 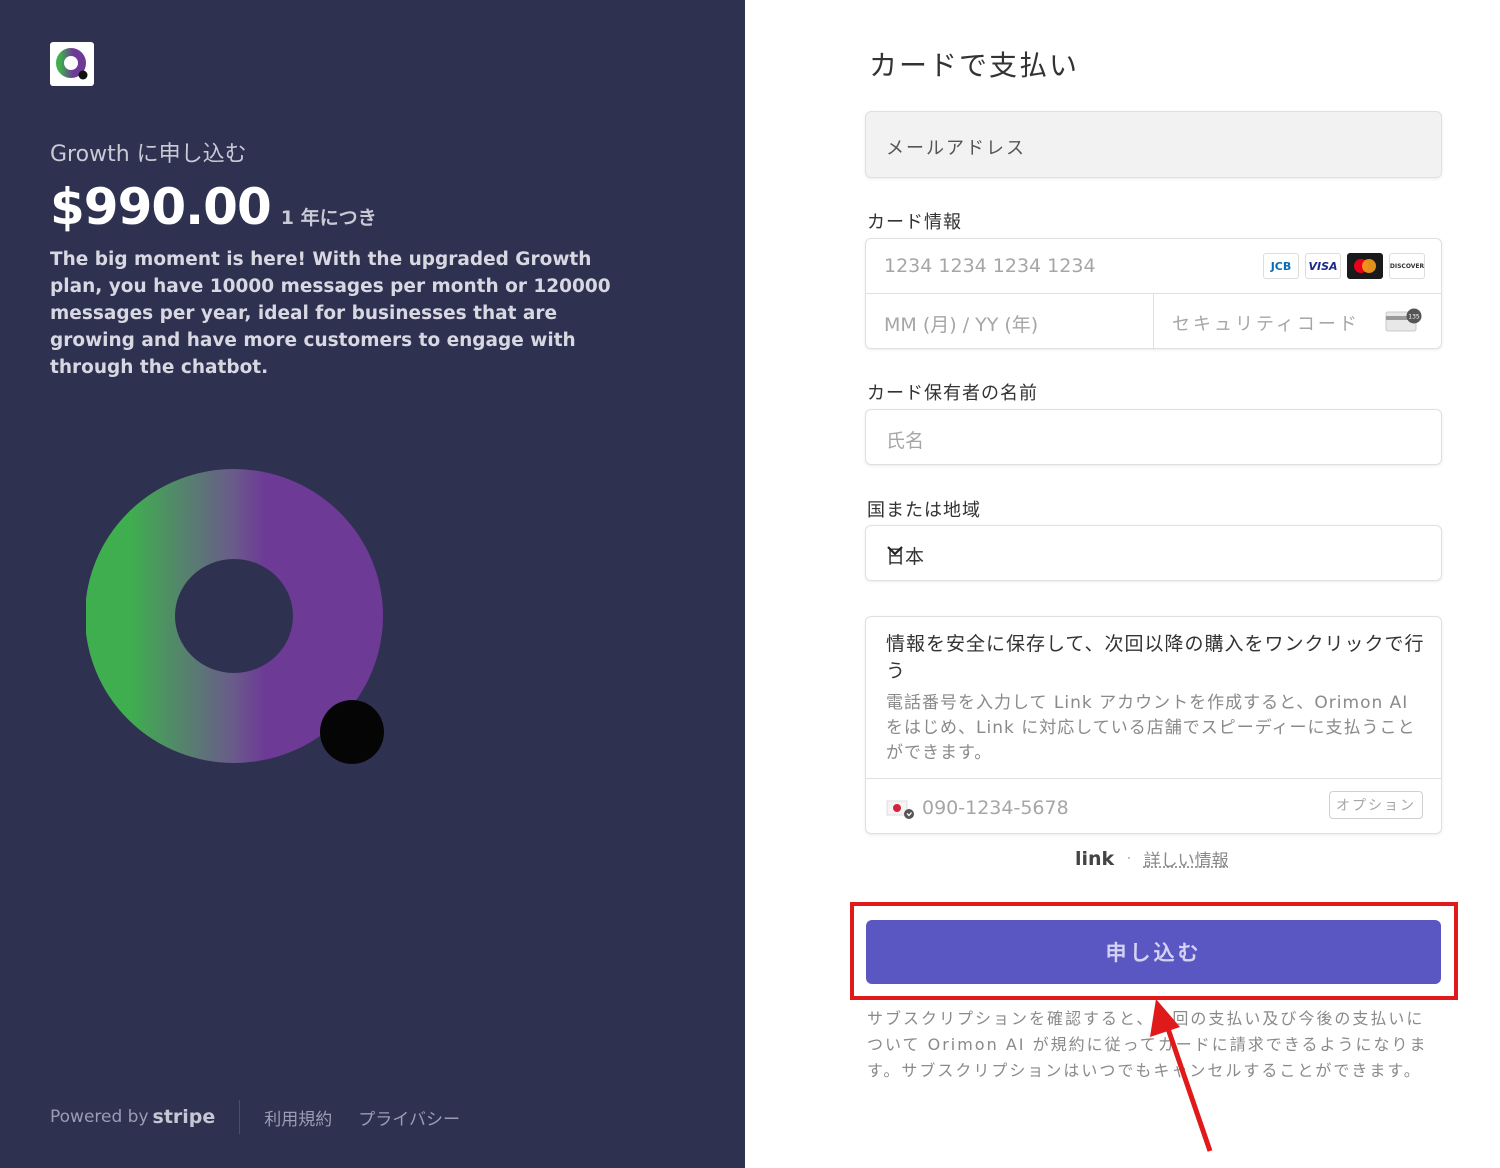 I want to click on price-row: $990.00 1 年につき, so click(x=213, y=207).